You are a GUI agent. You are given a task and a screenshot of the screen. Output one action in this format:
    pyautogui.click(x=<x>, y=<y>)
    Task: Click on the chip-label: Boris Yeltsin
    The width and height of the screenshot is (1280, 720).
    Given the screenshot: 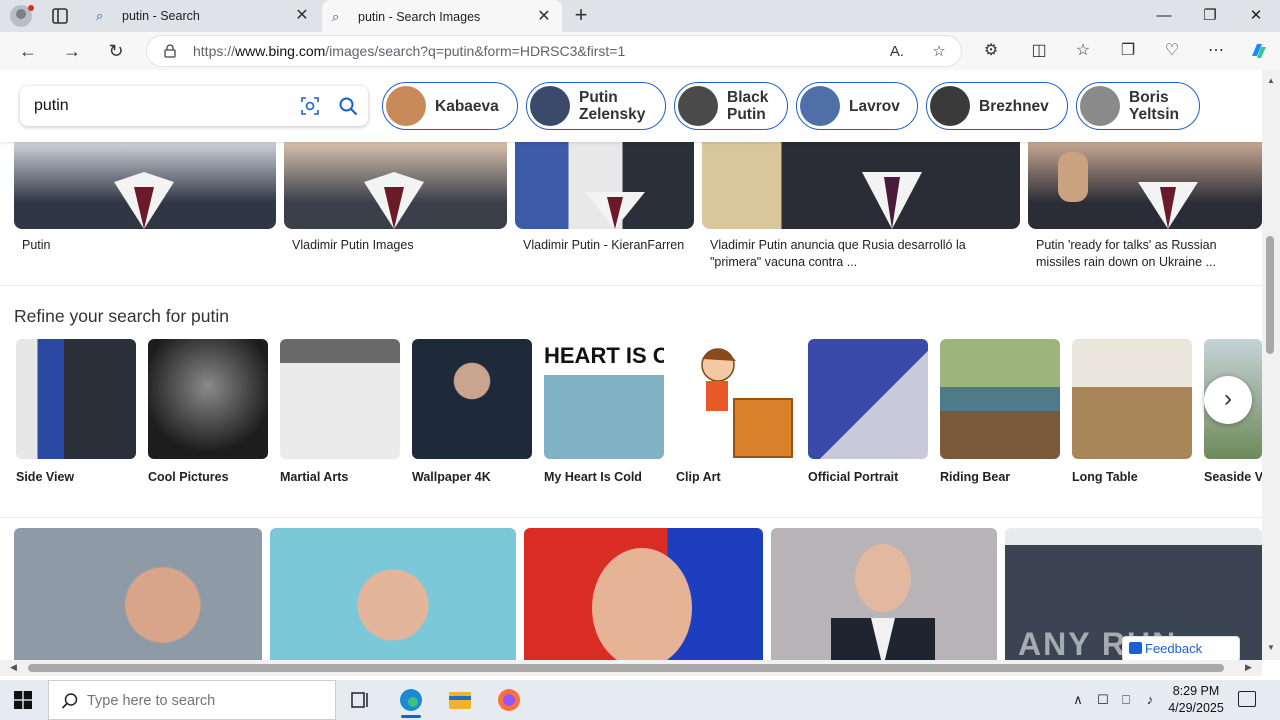 What is the action you would take?
    pyautogui.click(x=1154, y=106)
    